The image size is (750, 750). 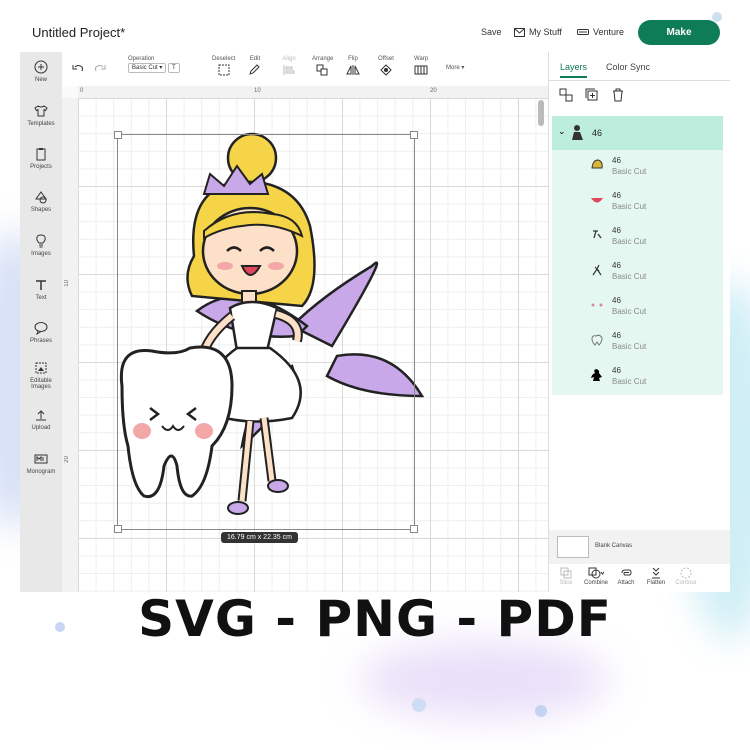 I want to click on make-button: Make, so click(x=679, y=32).